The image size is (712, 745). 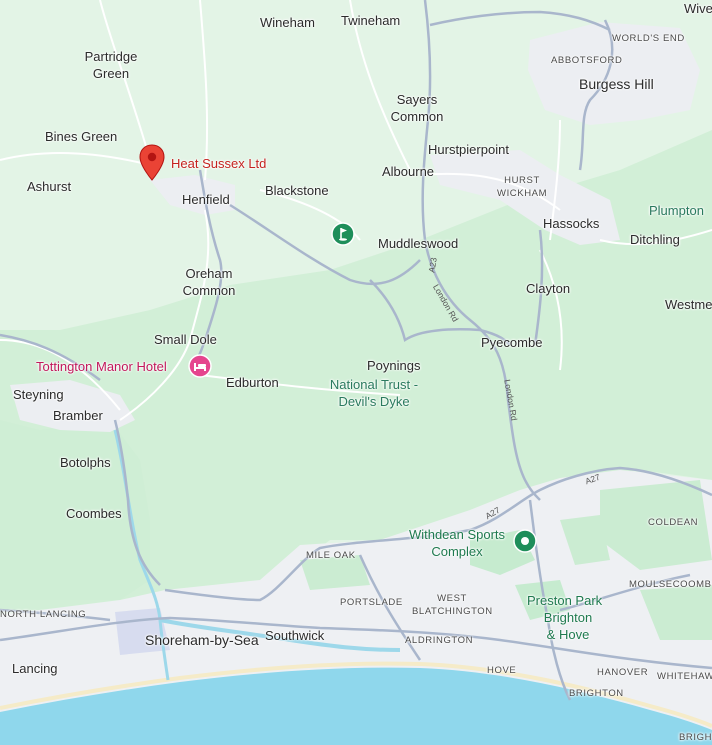 I want to click on place-hurstpierpoint: Hurstpierpoint, so click(x=468, y=149).